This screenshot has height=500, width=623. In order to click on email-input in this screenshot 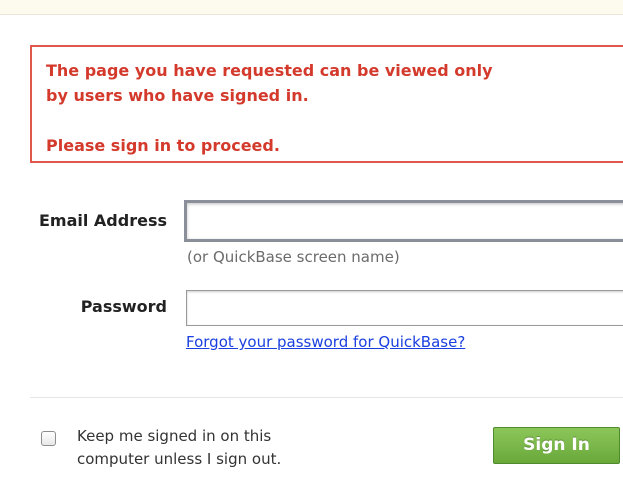, I will do `click(403, 221)`.